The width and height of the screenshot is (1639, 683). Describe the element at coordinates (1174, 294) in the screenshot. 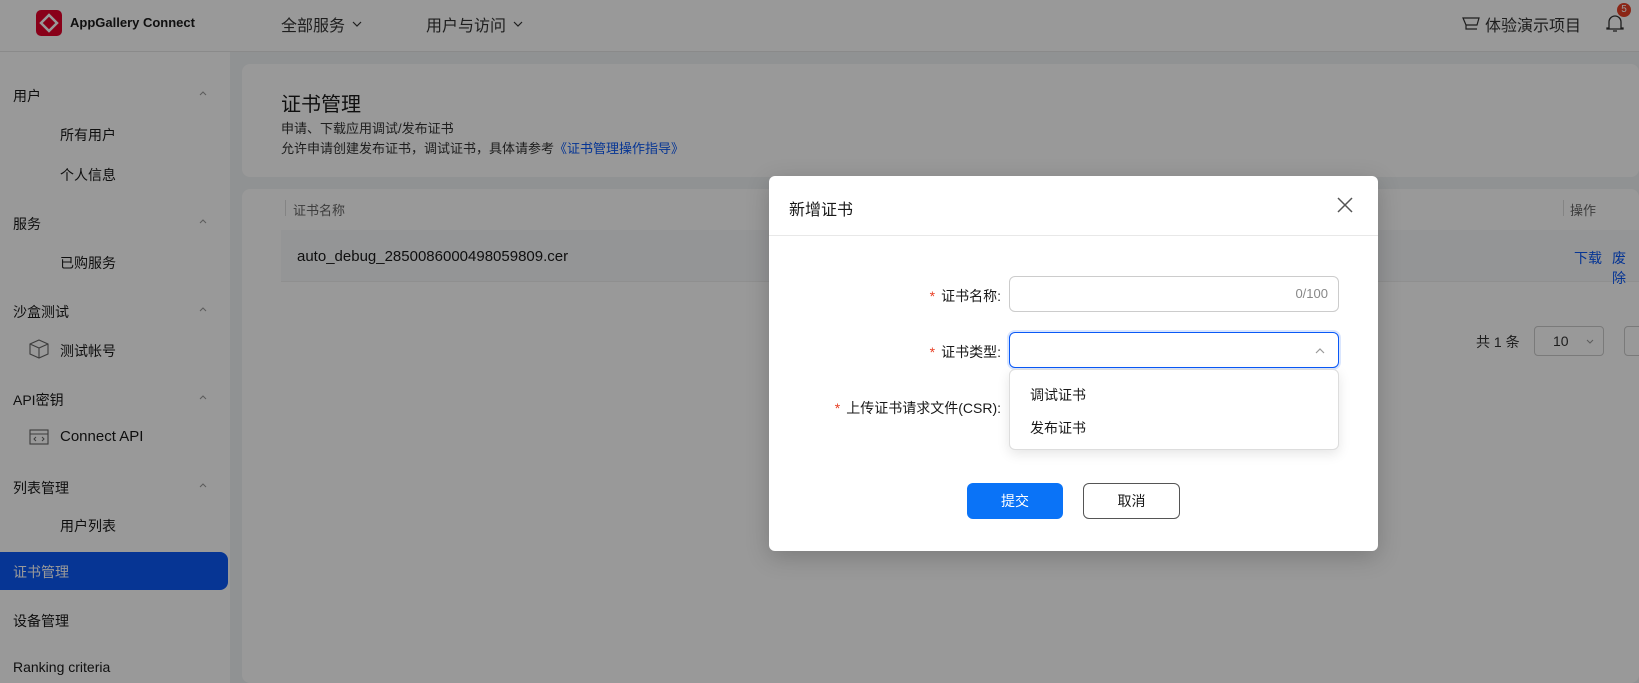

I see `cert-name-input: 0/100` at that location.